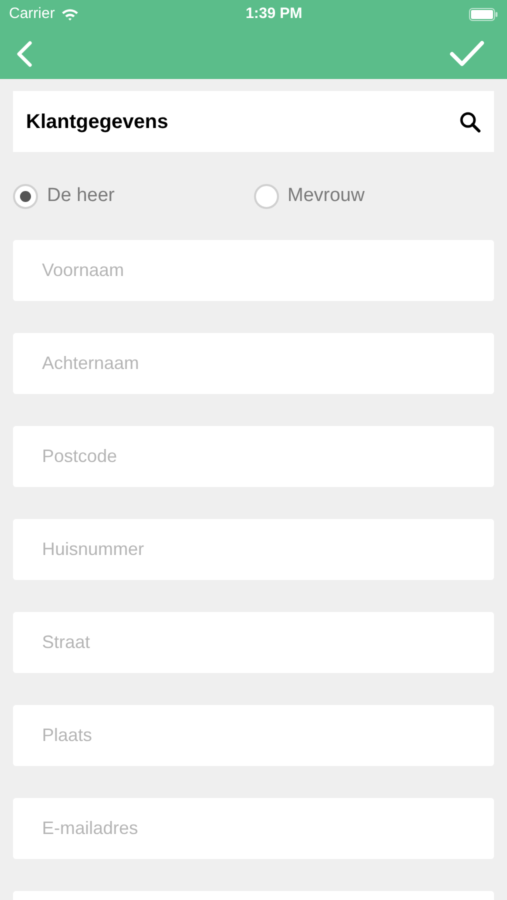  What do you see at coordinates (253, 735) in the screenshot?
I see `input-field: Plaats` at bounding box center [253, 735].